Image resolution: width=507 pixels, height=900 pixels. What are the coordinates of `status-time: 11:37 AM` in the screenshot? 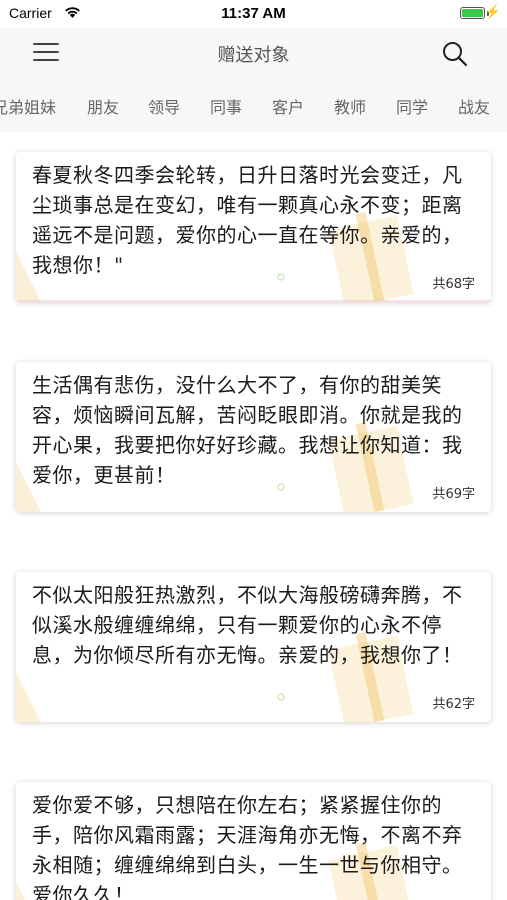 It's located at (253, 13).